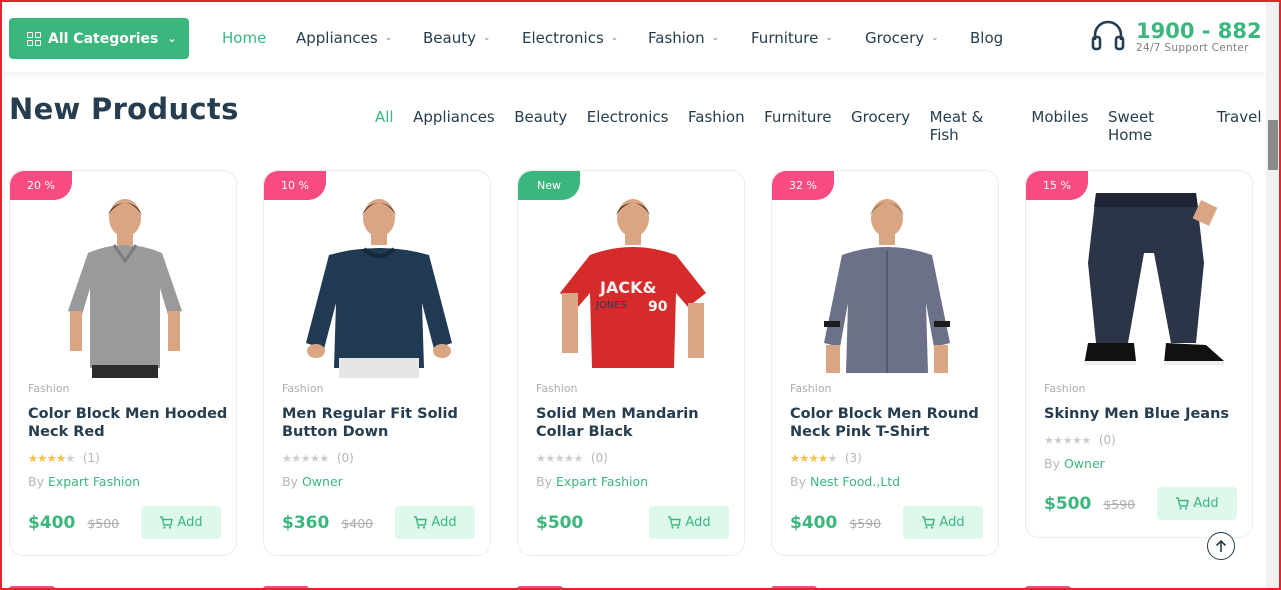 This screenshot has height=590, width=1281. I want to click on filter-tab-sweet-home: Sweet Home, so click(1152, 126).